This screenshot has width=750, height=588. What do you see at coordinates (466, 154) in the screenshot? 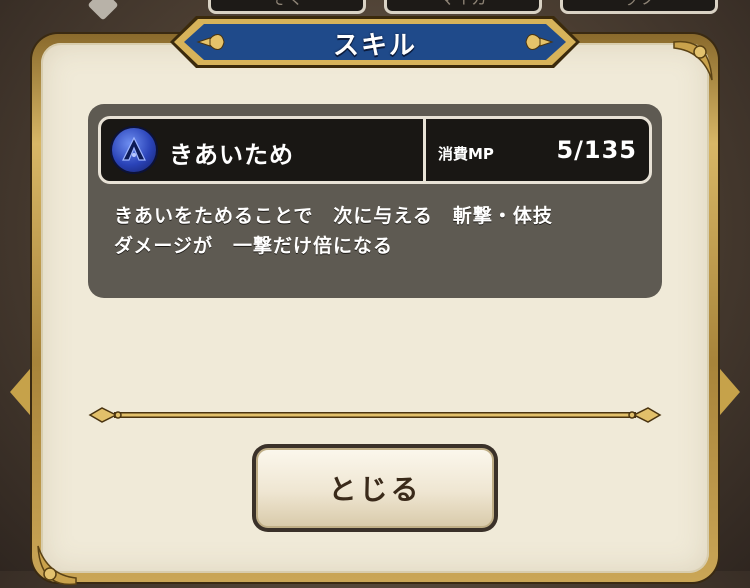
I see `mp-cost-label: 消費MP` at bounding box center [466, 154].